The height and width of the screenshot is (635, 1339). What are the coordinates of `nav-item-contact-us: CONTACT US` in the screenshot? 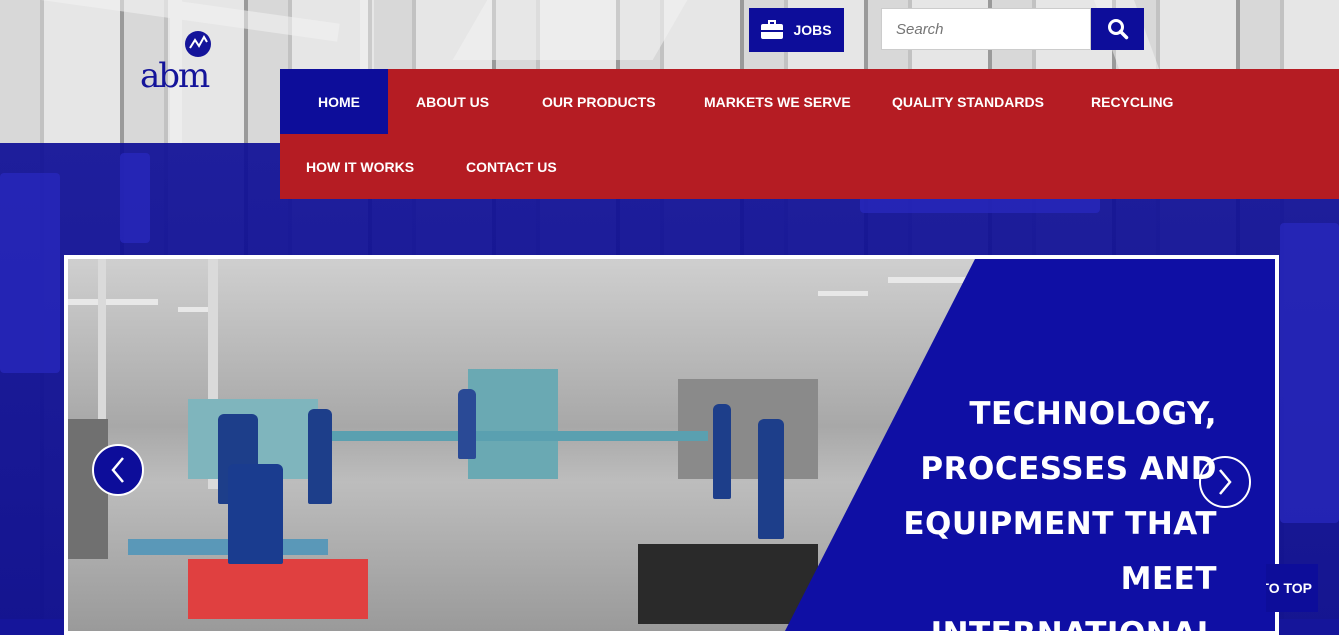 It's located at (511, 166).